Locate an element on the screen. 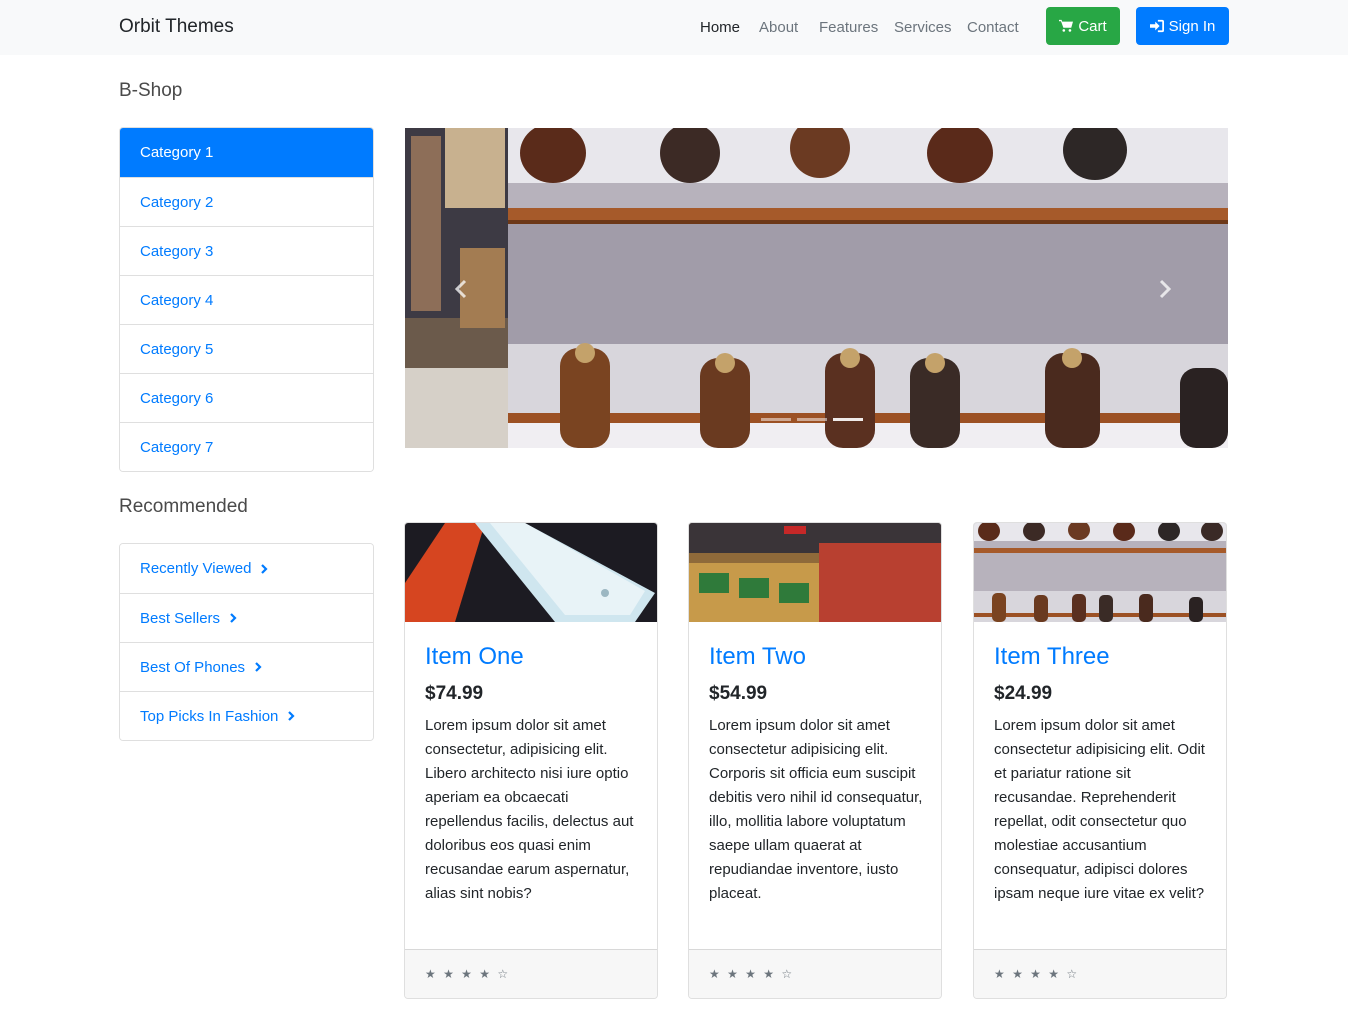  category-item: Category 2 is located at coordinates (246, 201).